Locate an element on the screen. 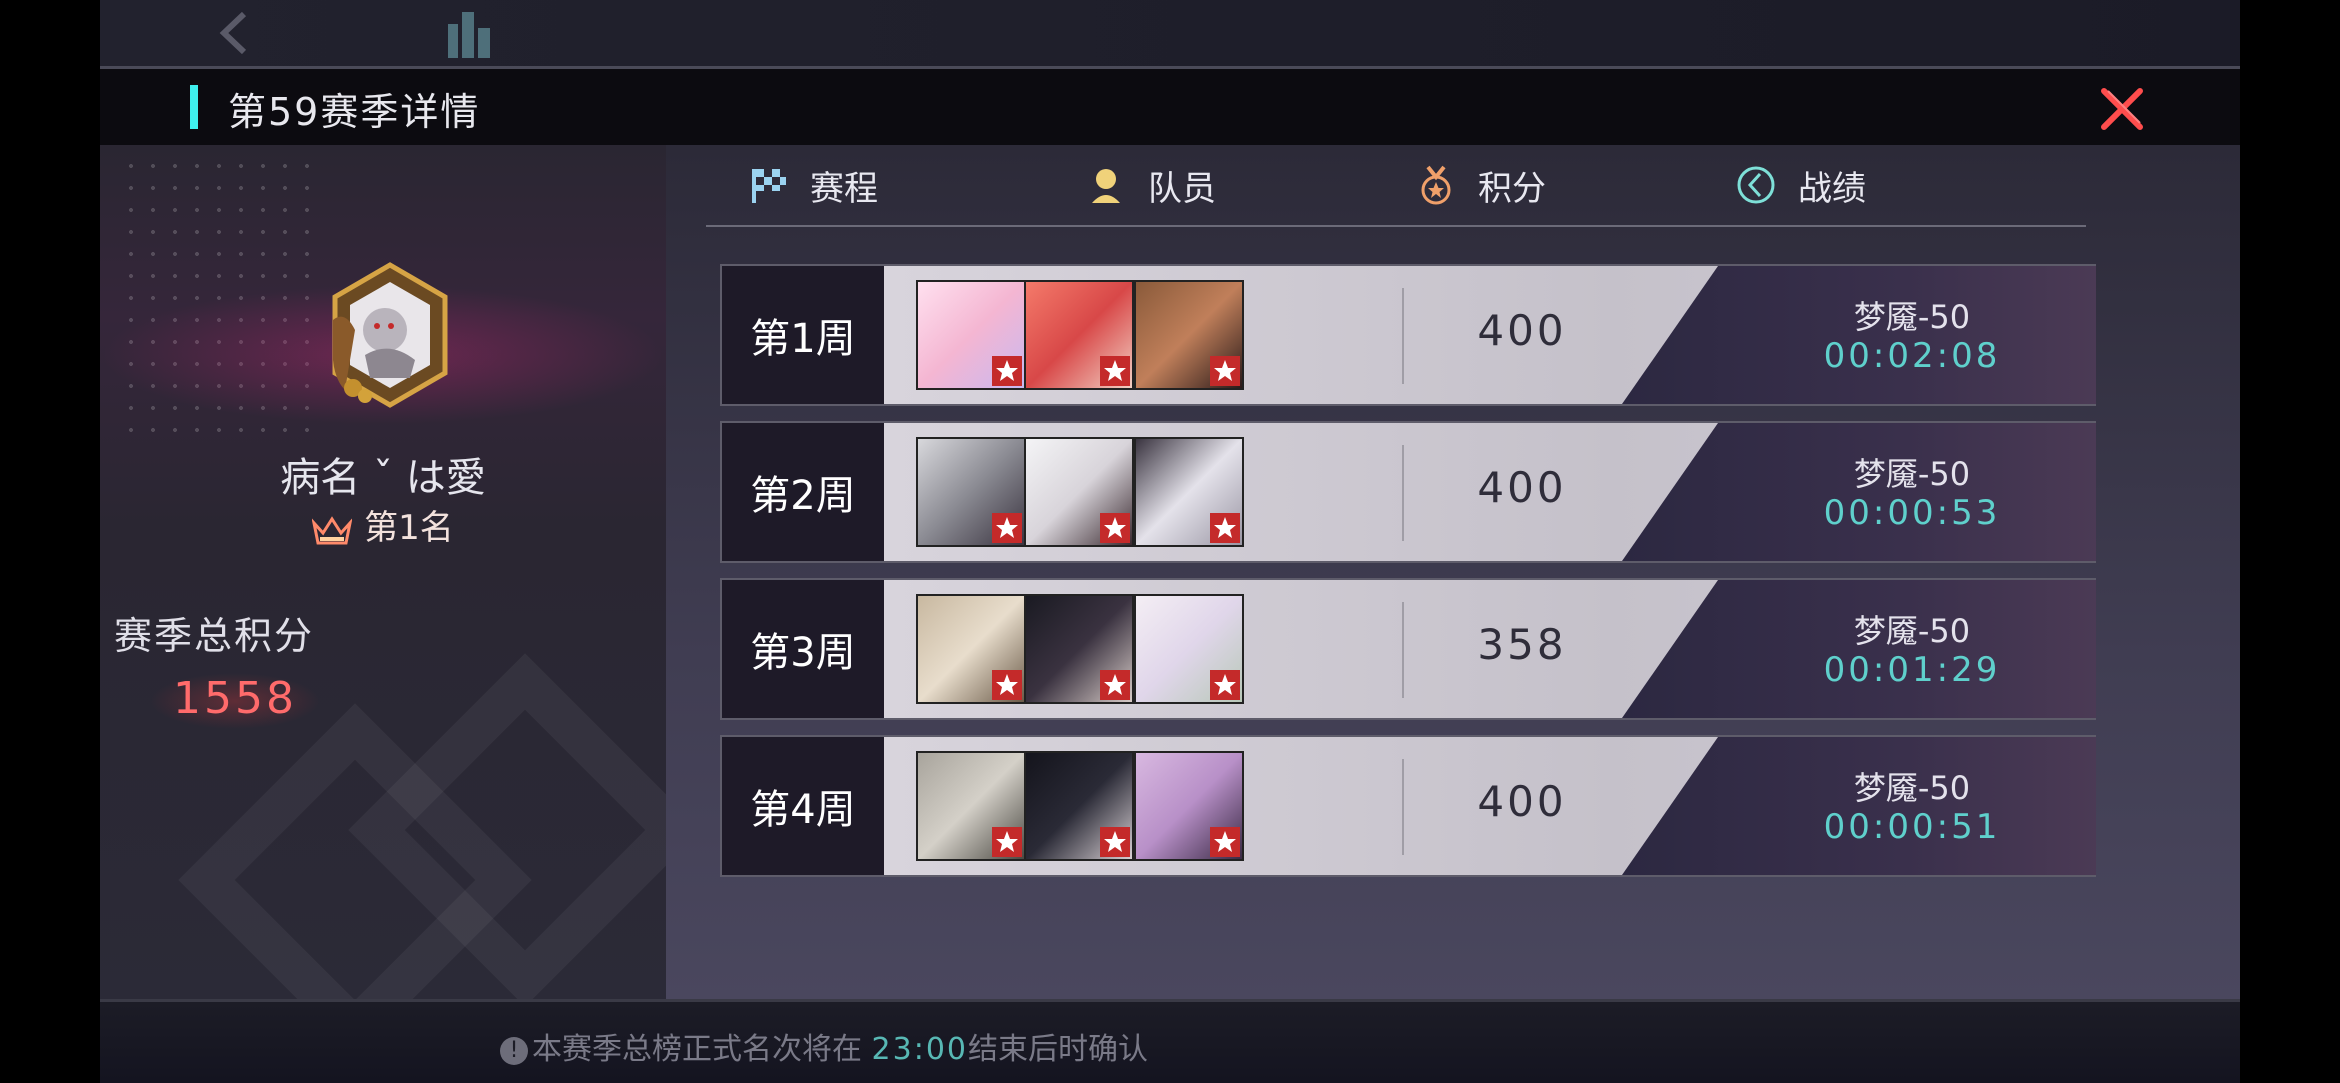  tab-schedule: 赛程 is located at coordinates (813, 185).